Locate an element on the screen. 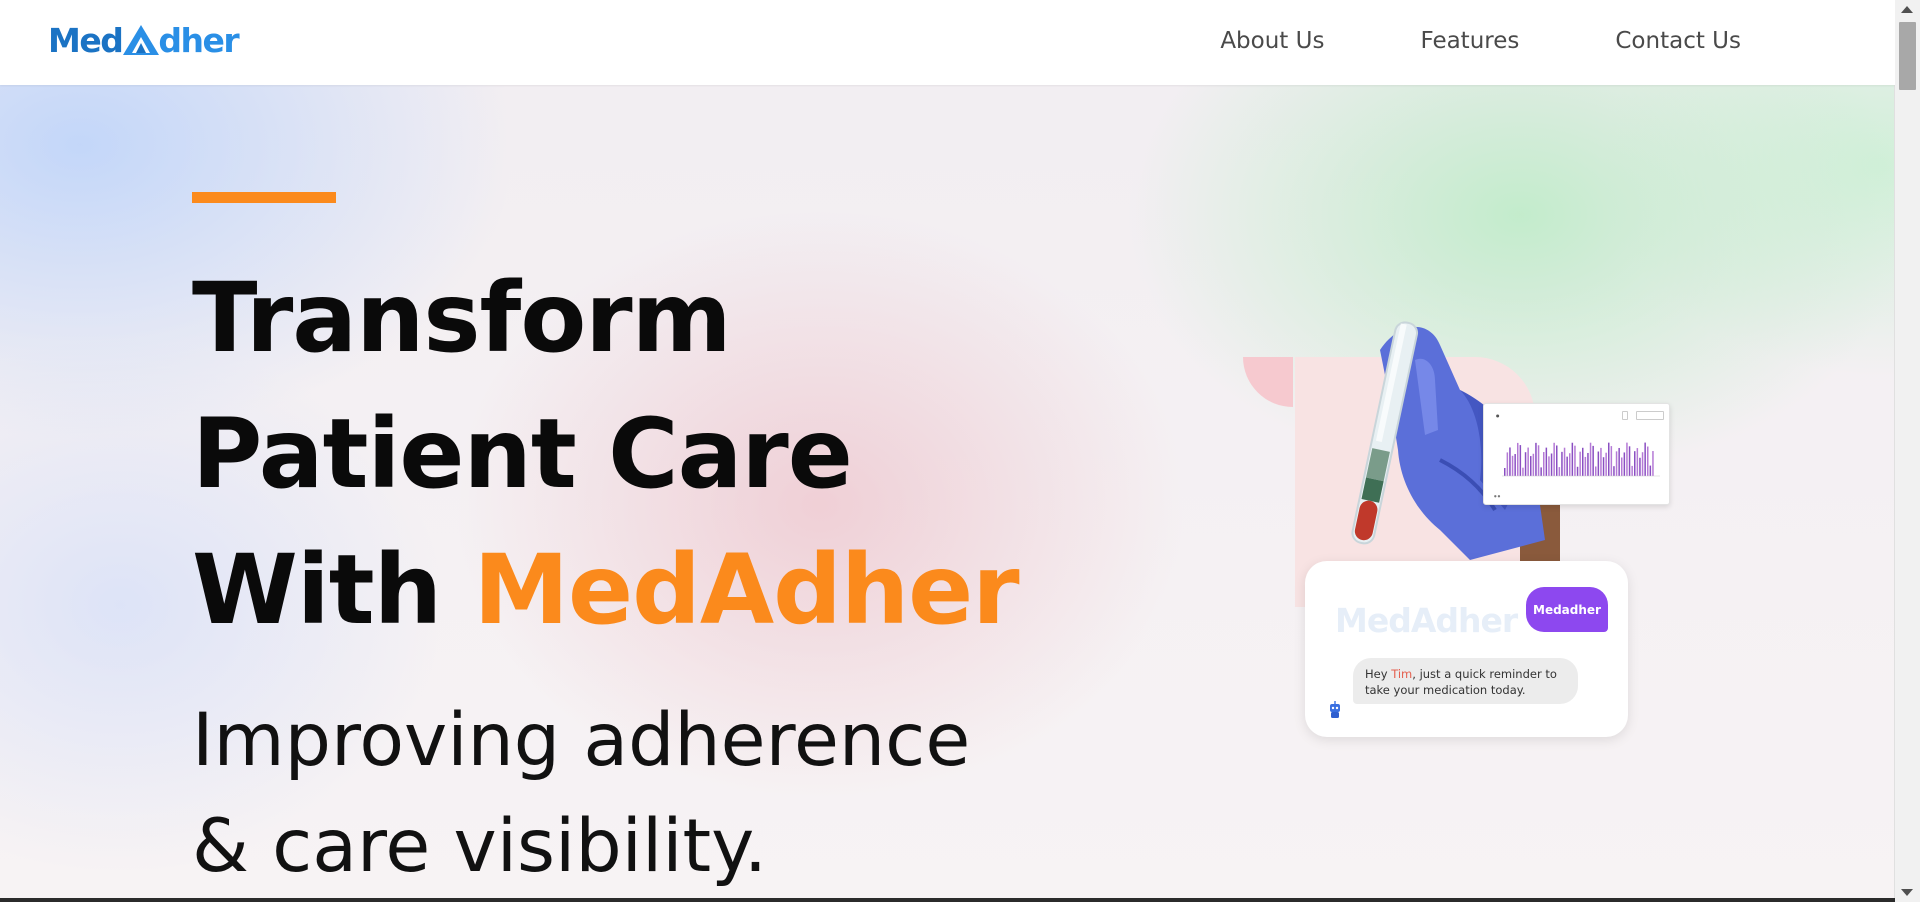  headline-line-1: Transform is located at coordinates (462, 318).